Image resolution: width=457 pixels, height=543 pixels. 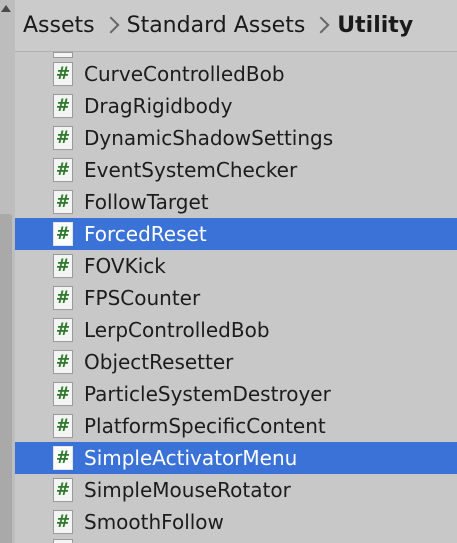 I want to click on list-item: # EventSystemChecker, so click(x=236, y=170).